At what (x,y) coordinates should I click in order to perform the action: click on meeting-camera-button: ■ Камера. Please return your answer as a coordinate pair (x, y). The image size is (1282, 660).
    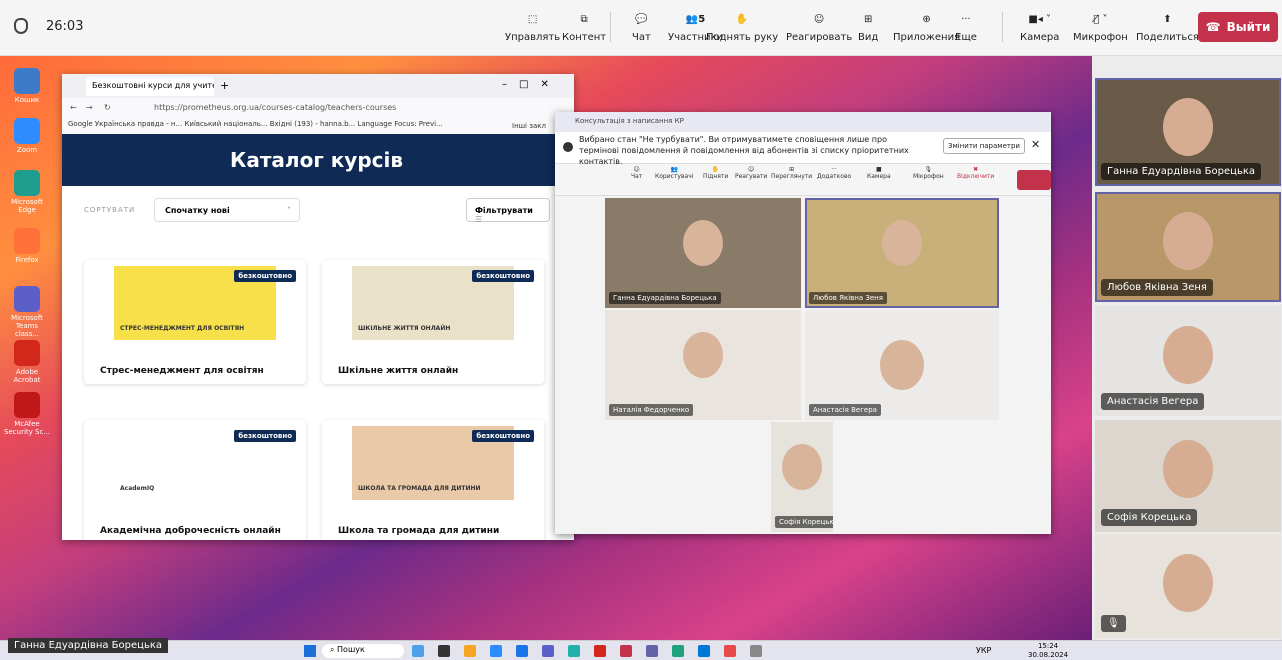
    Looking at the image, I should click on (879, 173).